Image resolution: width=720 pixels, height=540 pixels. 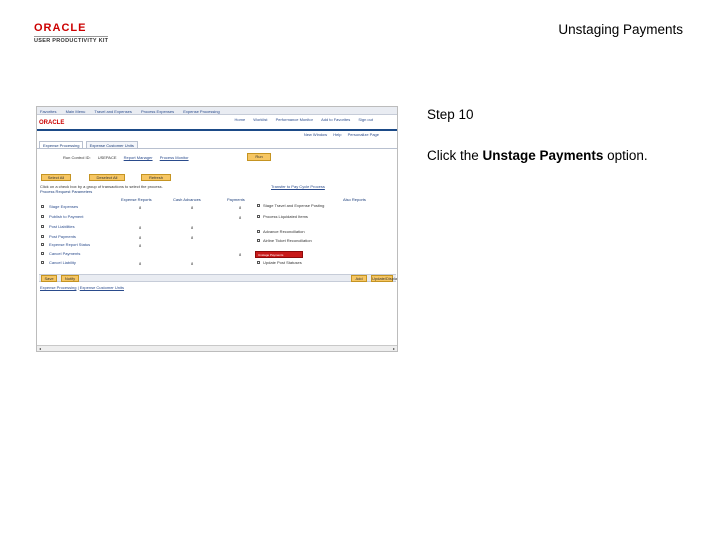 I want to click on app-logo: ORACLE, so click(x=52, y=123).